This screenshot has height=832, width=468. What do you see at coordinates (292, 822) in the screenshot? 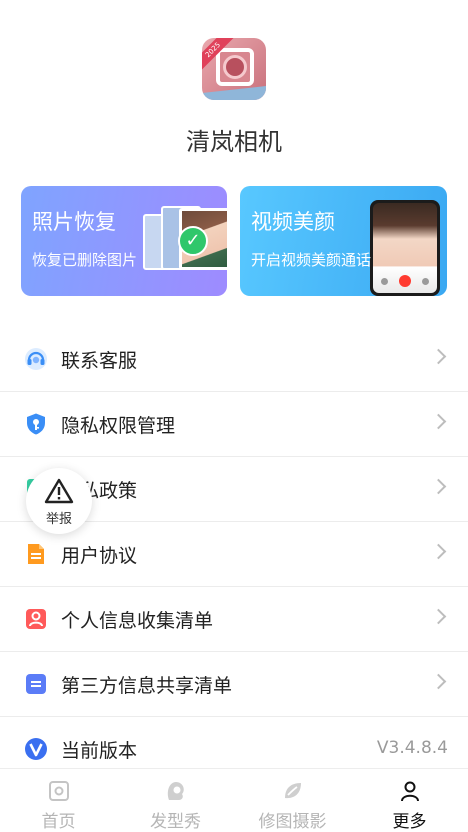
I see `tab-label: 修图摄影` at bounding box center [292, 822].